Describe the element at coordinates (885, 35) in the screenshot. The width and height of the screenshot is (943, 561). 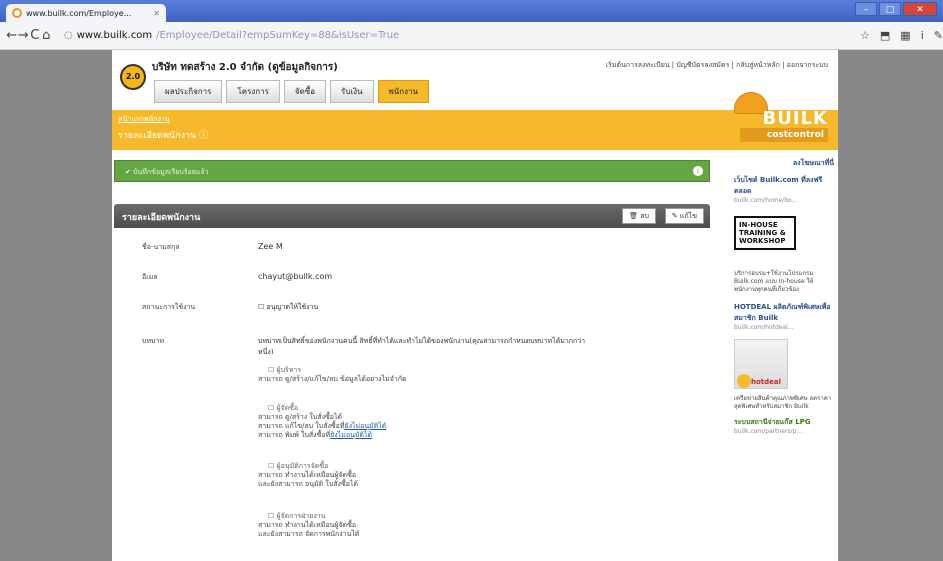
I see `extension-icon: ⬒` at that location.